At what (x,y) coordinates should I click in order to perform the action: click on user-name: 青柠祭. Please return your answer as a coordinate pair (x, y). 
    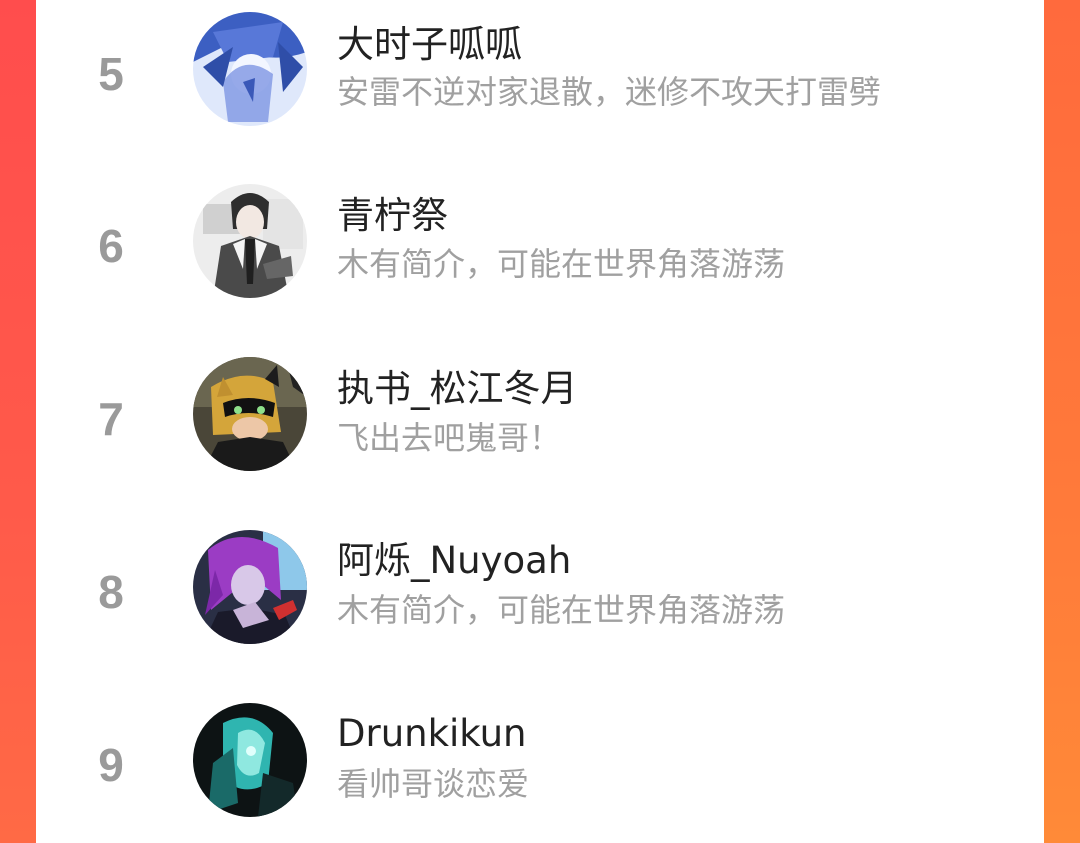
    Looking at the image, I should click on (392, 215).